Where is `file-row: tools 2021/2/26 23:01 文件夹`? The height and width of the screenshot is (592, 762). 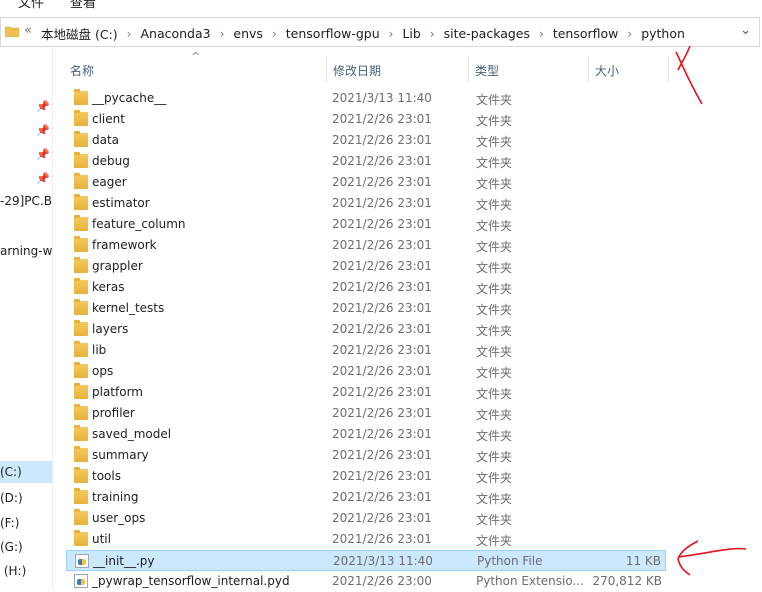 file-row: tools 2021/2/26 23:01 文件夹 is located at coordinates (366, 476).